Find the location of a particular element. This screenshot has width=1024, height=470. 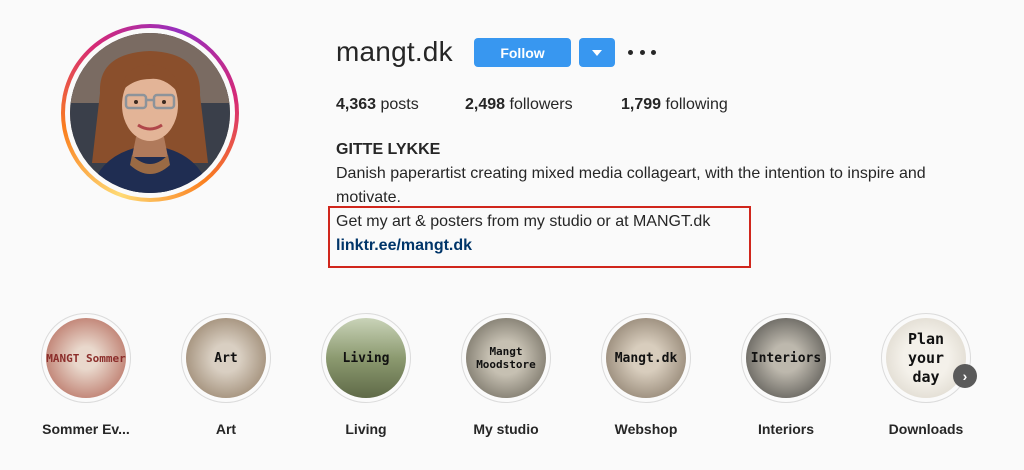

highlight-art: Art Art is located at coordinates (226, 375).